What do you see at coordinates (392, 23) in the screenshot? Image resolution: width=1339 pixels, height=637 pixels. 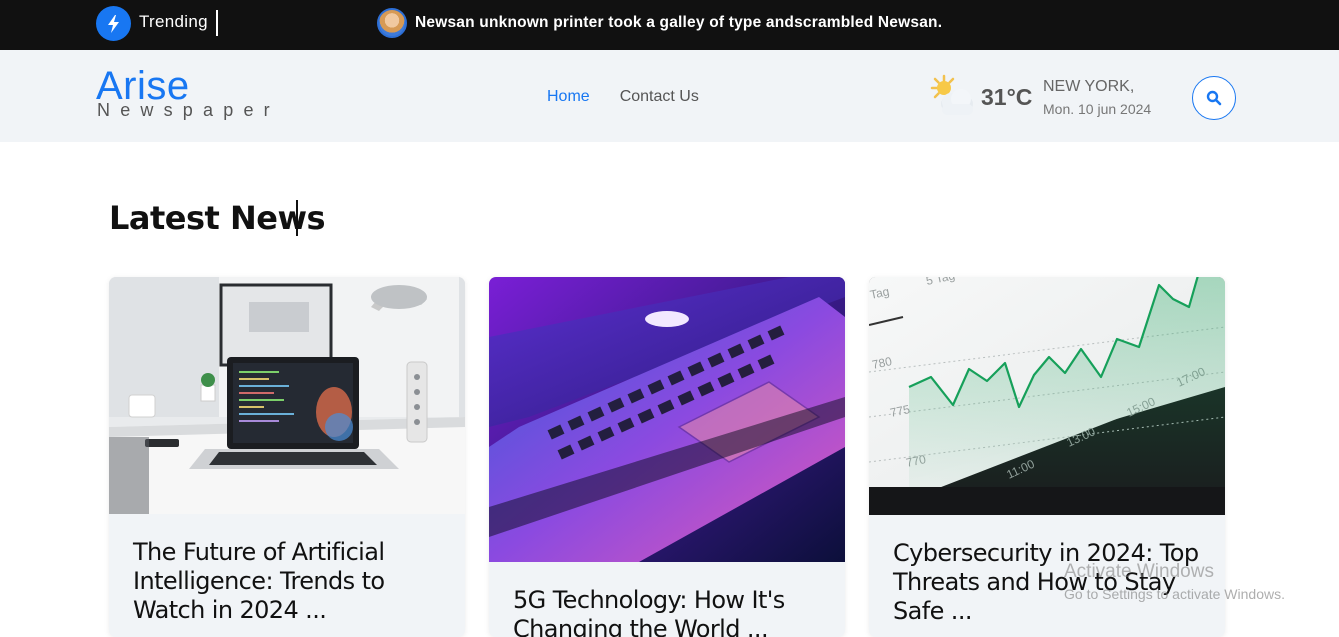 I see `ticker-avatar` at bounding box center [392, 23].